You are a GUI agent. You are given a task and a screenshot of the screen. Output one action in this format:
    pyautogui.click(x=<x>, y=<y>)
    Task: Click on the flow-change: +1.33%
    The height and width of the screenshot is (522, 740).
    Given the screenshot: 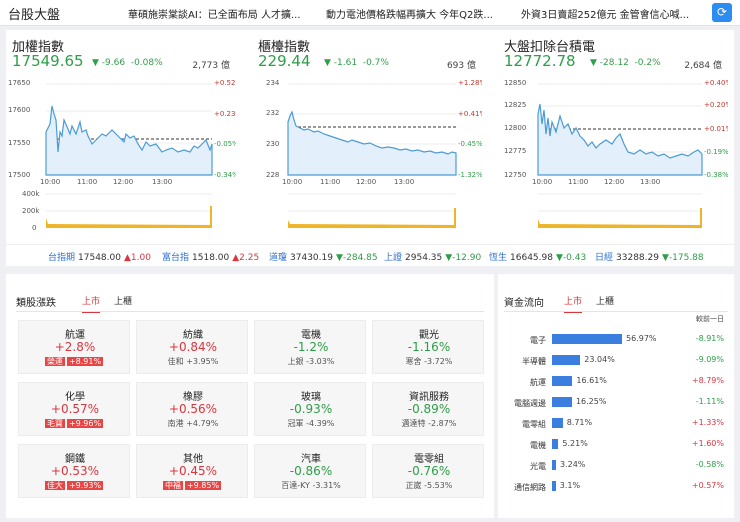 What is the action you would take?
    pyautogui.click(x=707, y=422)
    